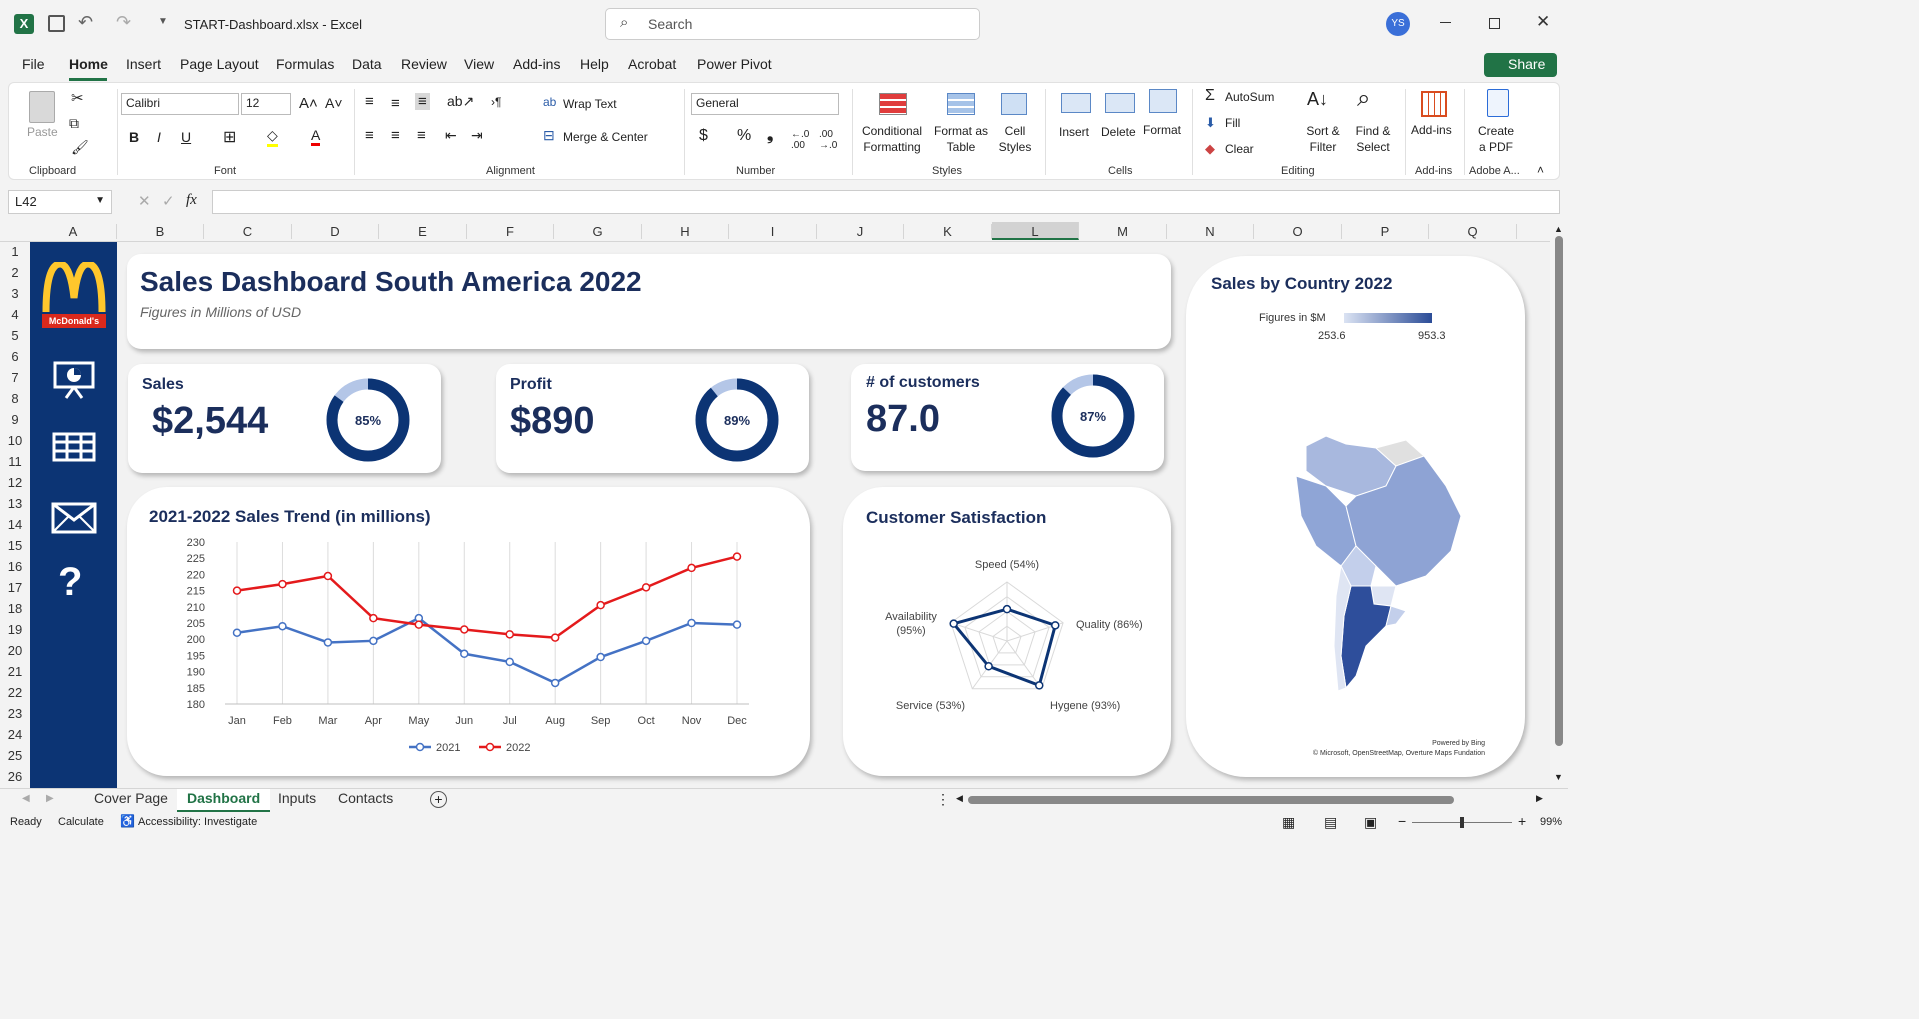 This screenshot has height=1019, width=1919. Describe the element at coordinates (297, 800) in the screenshot. I see `tab-inputs: Inputs` at that location.